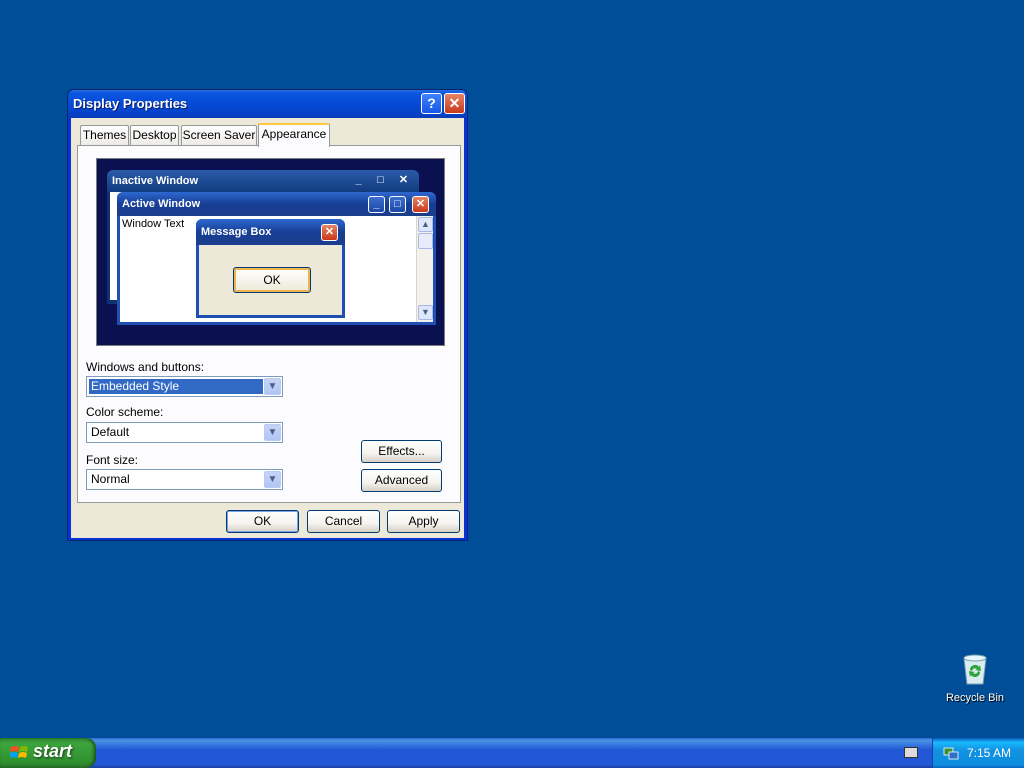 The image size is (1024, 768). Describe the element at coordinates (975, 698) in the screenshot. I see `recycle-bin-label: Recycle Bin` at that location.